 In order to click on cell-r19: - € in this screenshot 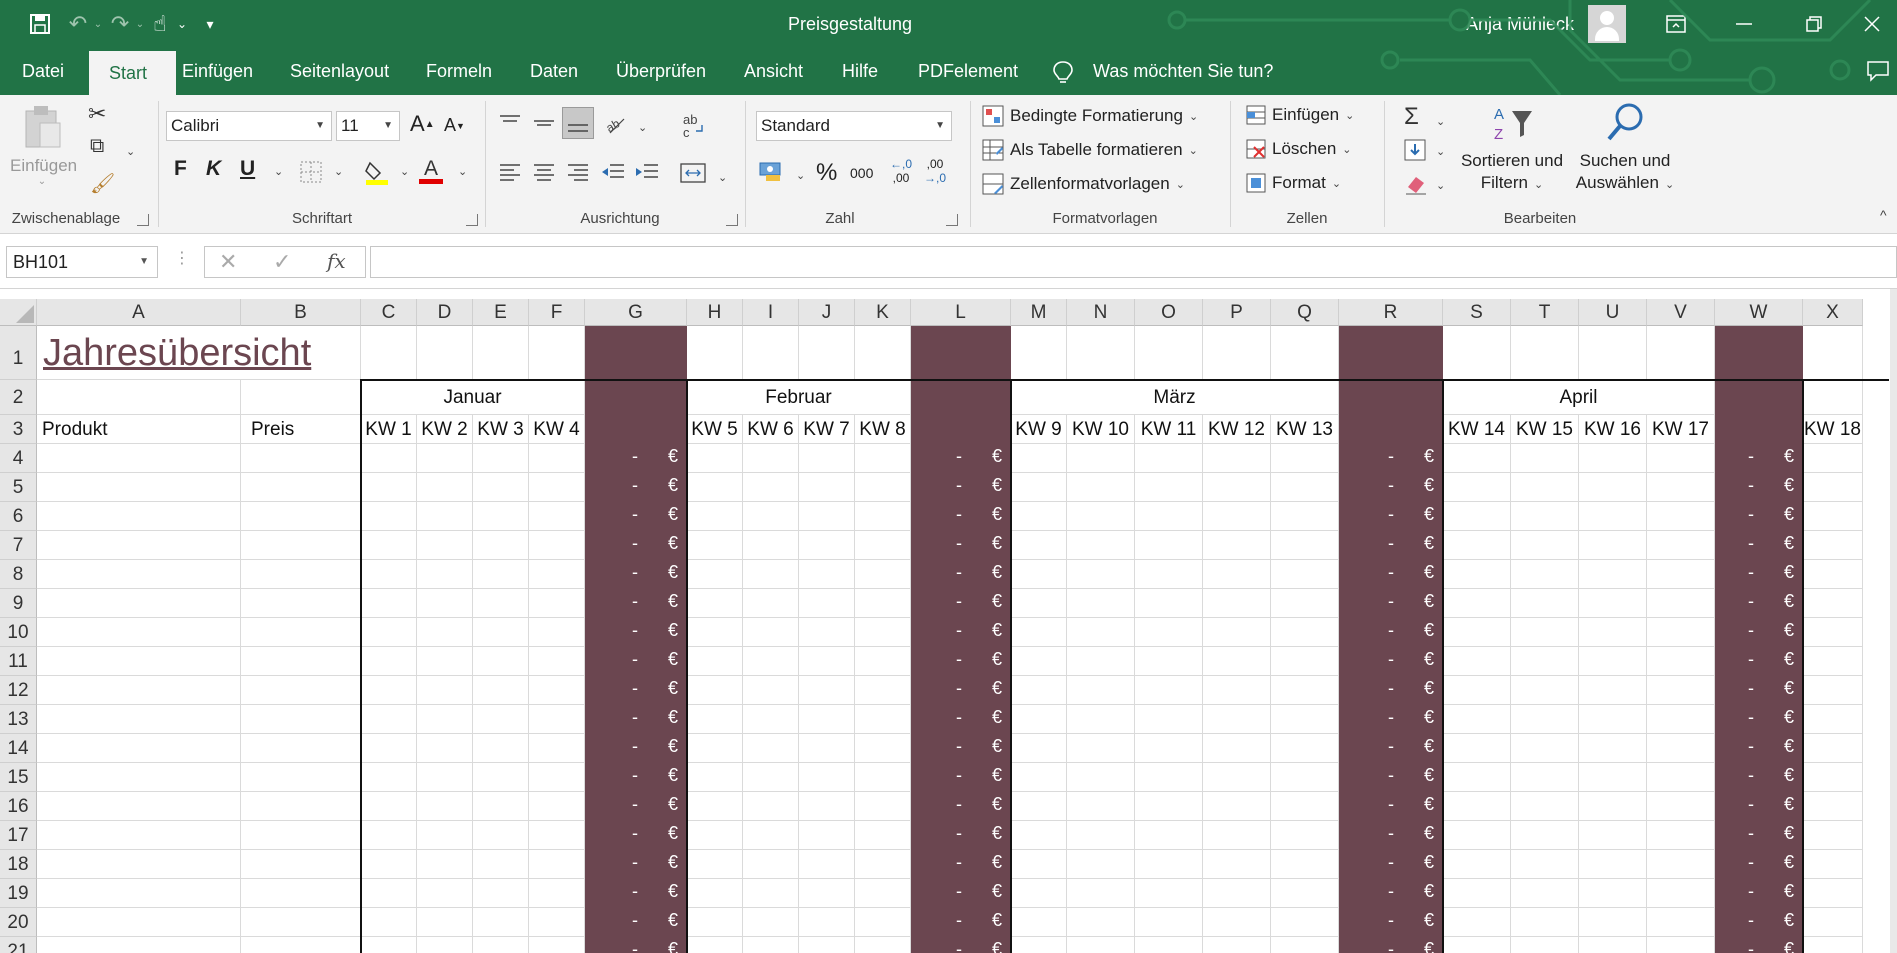, I will do `click(1391, 893)`.